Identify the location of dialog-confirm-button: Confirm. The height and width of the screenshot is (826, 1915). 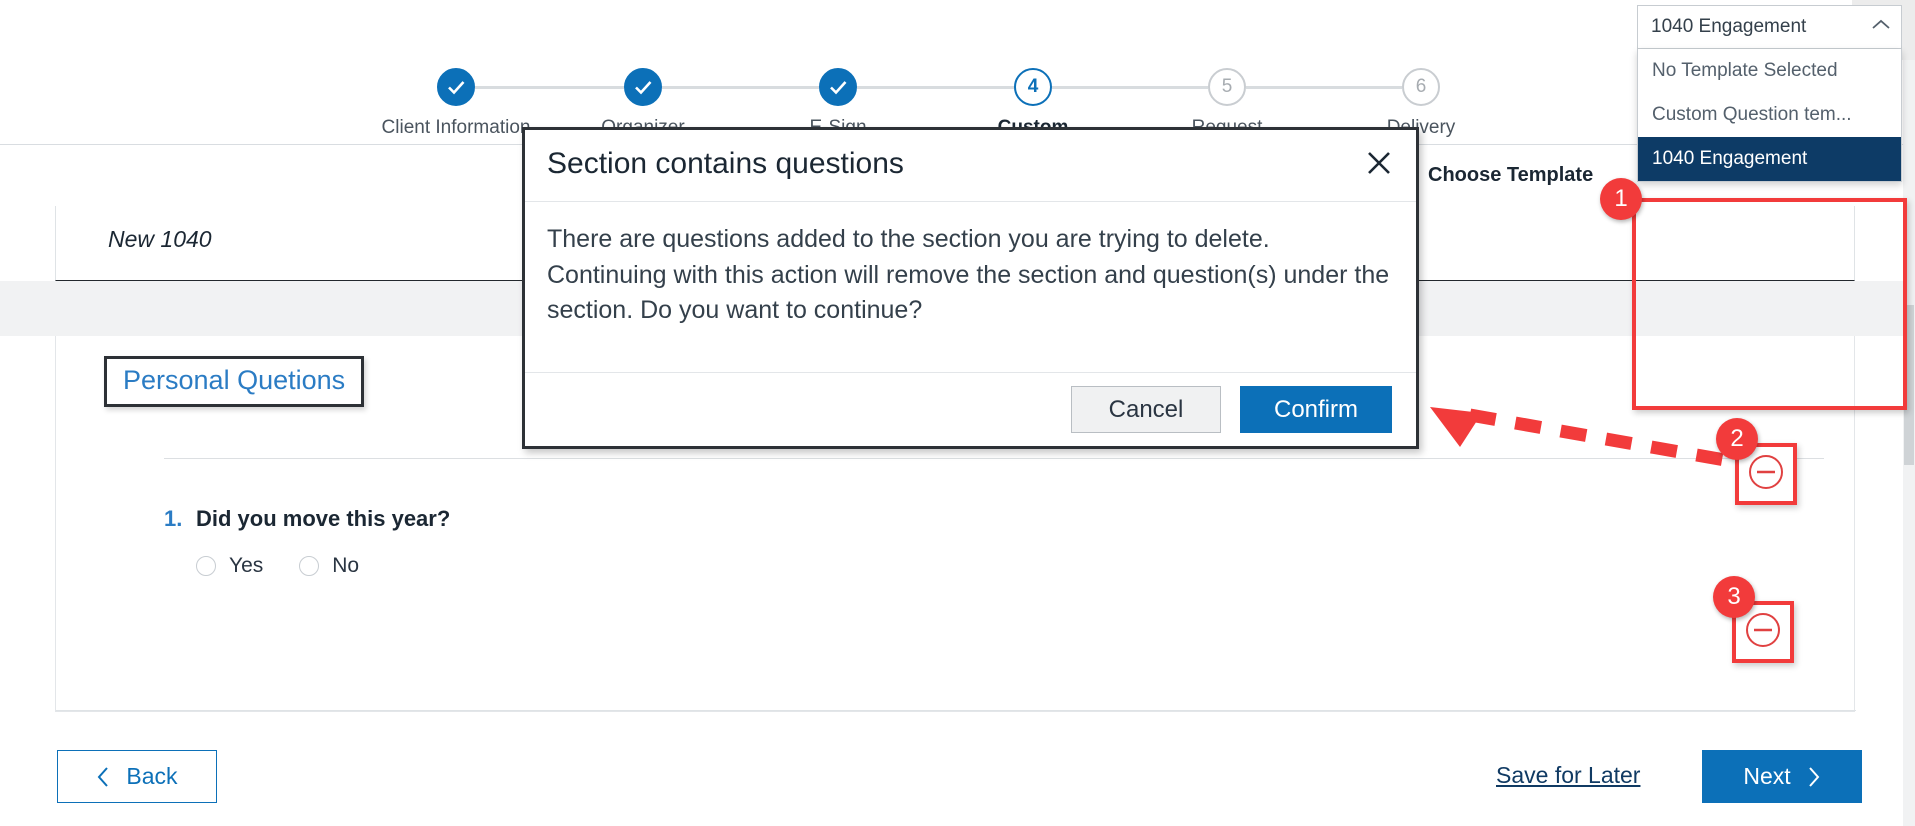
(1316, 409).